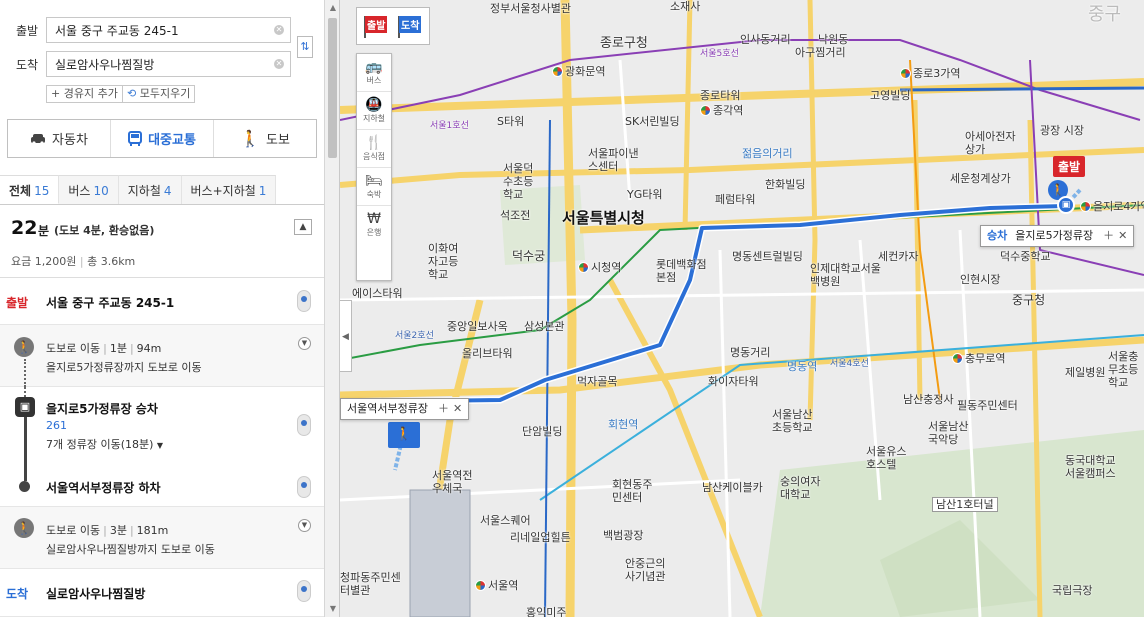 The width and height of the screenshot is (1144, 617). I want to click on board-popup: 승차 을지로5가정류장 ＋ ✕, so click(1057, 236).